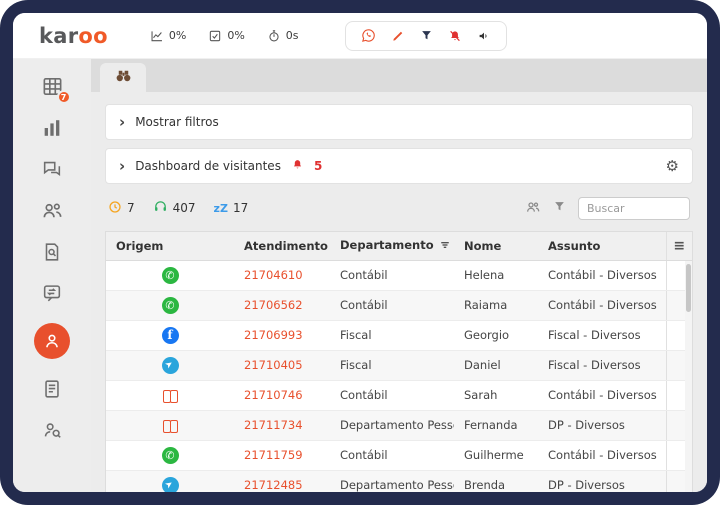  I want to click on column-header-departamento: Departamento, so click(392, 246).